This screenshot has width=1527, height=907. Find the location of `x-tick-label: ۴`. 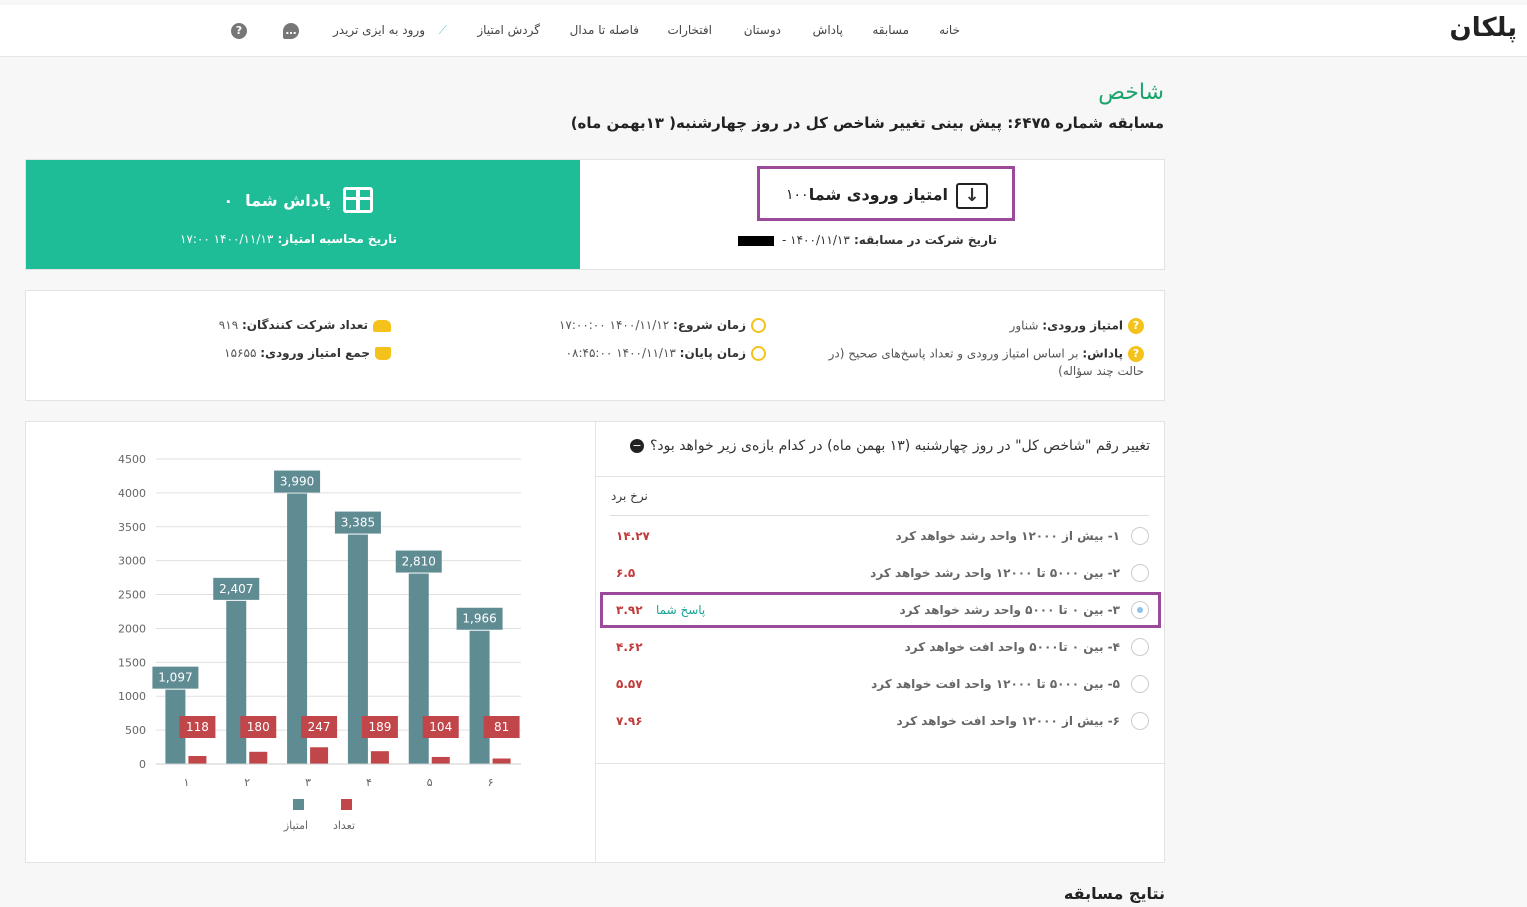

x-tick-label: ۴ is located at coordinates (369, 782).